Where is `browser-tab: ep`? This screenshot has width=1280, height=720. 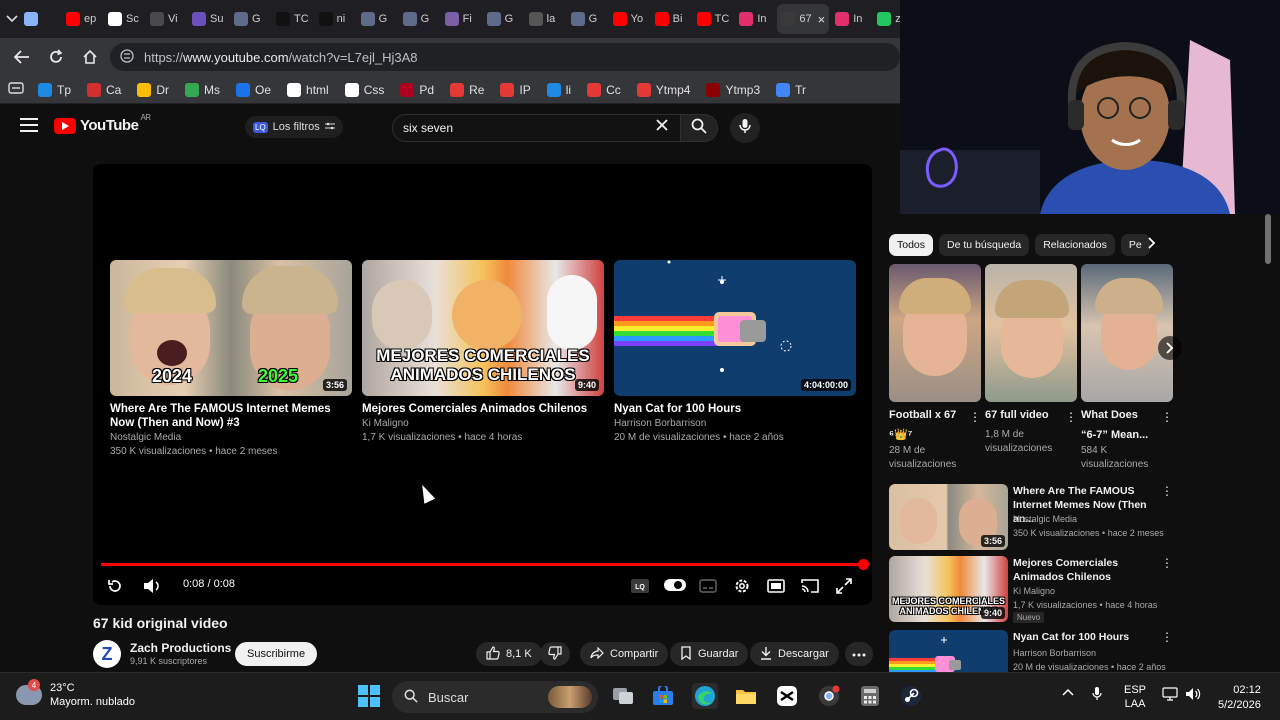
browser-tab: ep is located at coordinates (82, 19).